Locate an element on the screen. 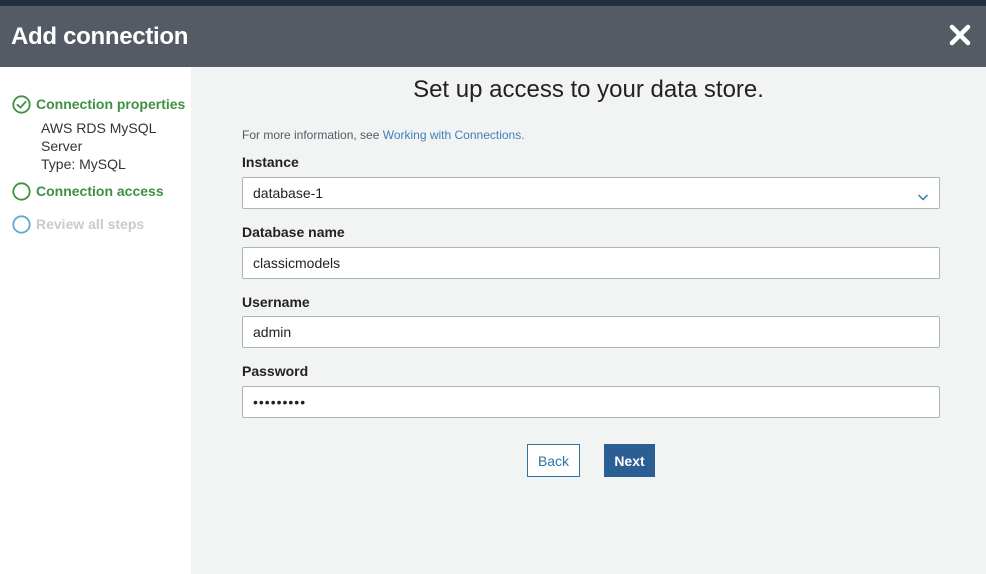  step-connection-properties: Connection properties is located at coordinates (98, 104).